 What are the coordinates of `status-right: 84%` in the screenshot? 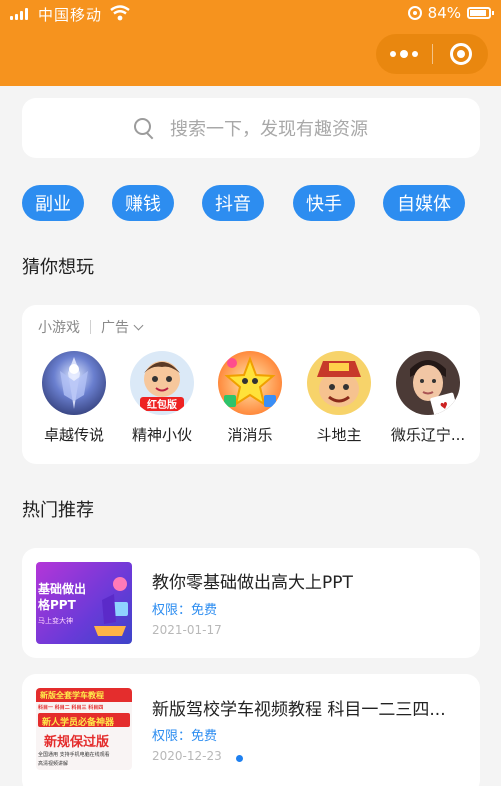 It's located at (450, 13).